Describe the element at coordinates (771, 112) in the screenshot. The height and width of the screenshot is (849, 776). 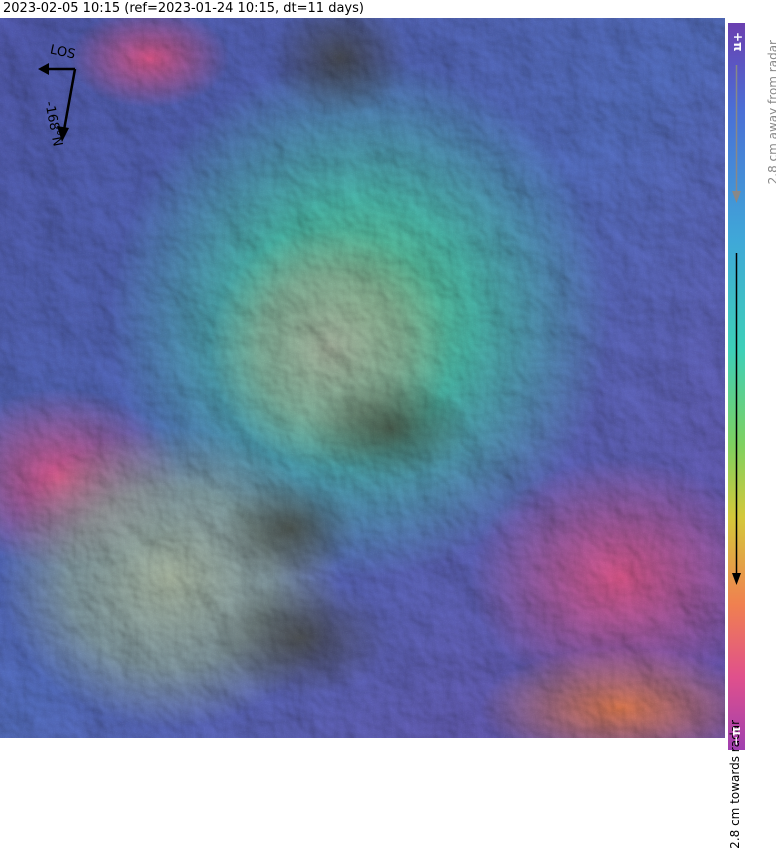
I see `colorbar-away-label: 2.8 cm away from radar` at that location.